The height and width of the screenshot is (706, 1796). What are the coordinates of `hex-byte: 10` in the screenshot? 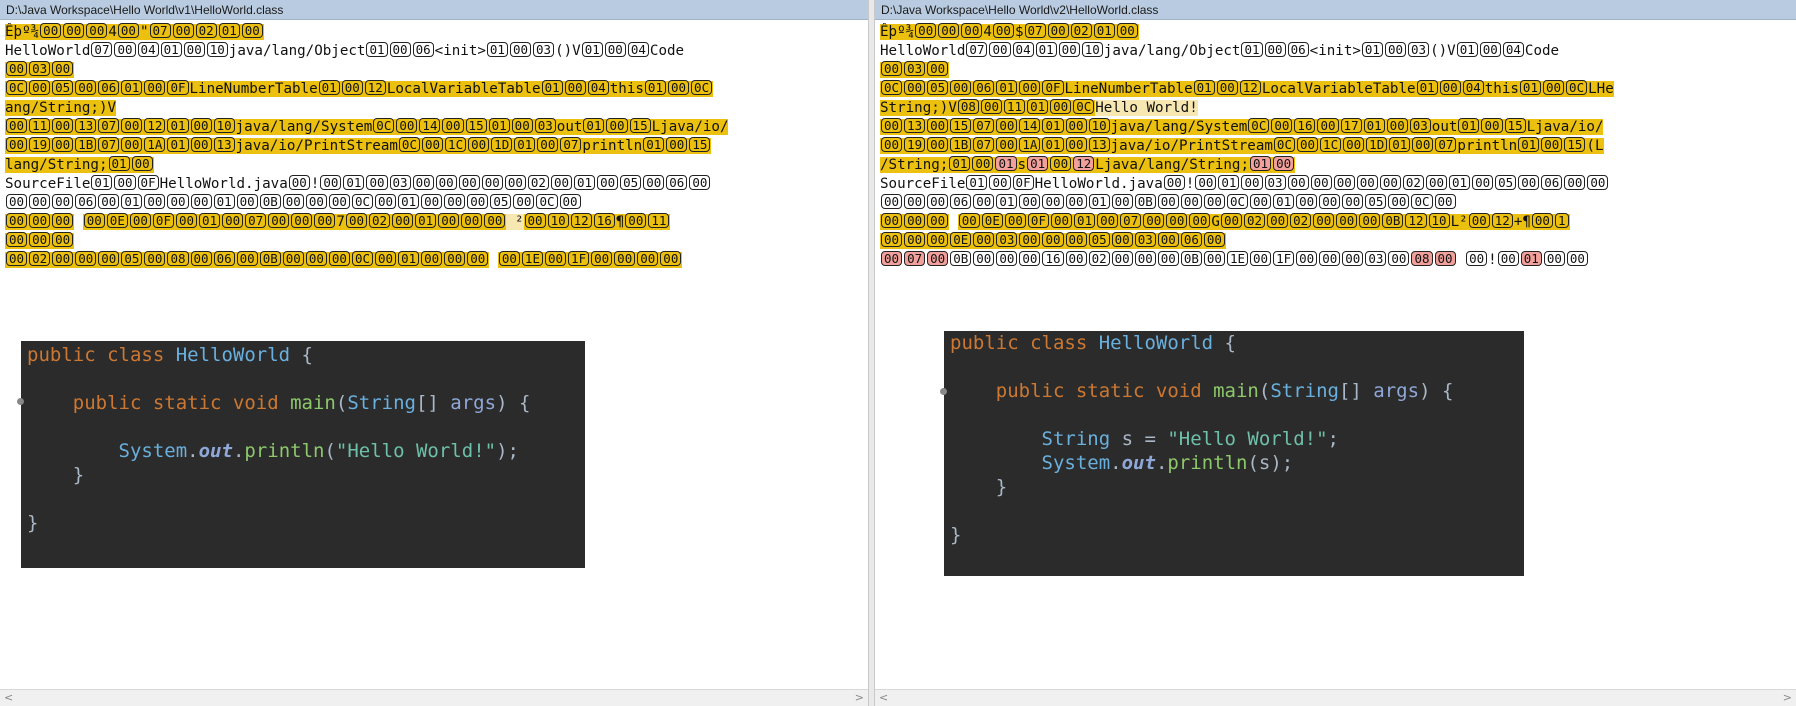 It's located at (224, 125).